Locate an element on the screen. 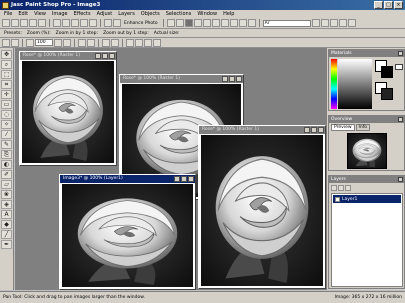 The height and width of the screenshot is (303, 405). menu-help: Help is located at coordinates (228, 14).